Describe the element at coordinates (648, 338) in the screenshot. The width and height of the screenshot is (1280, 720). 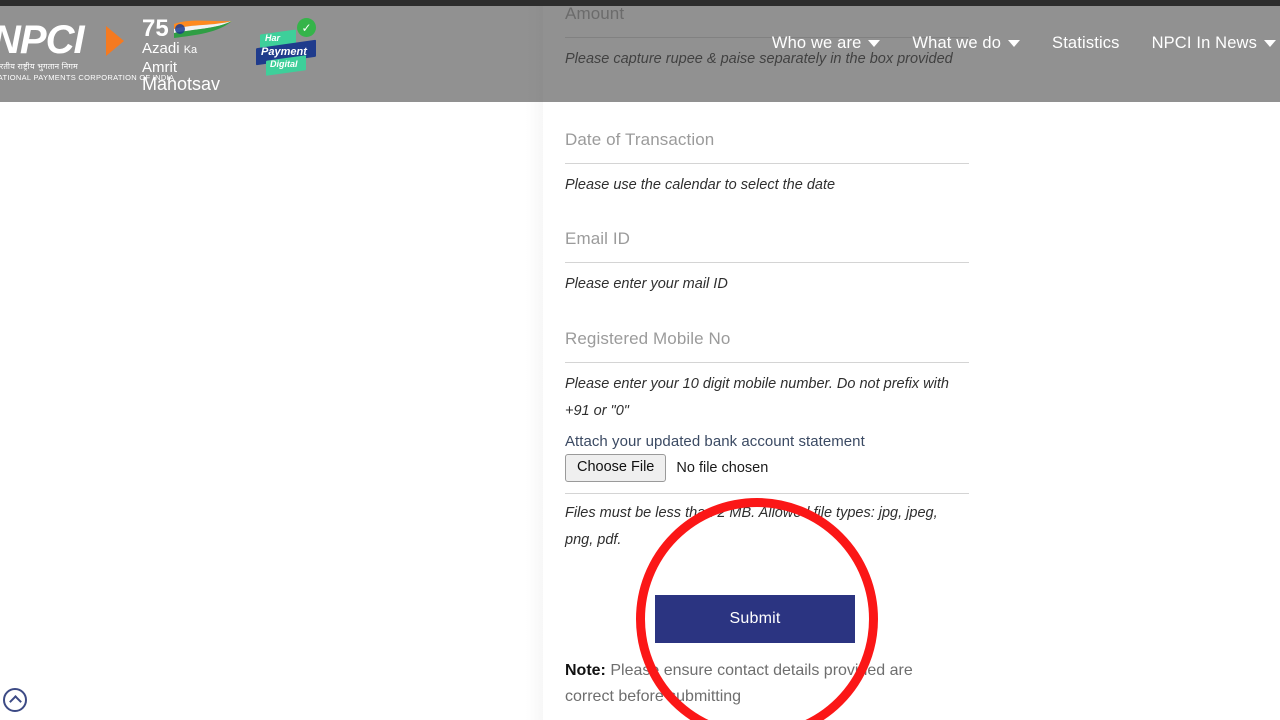
I see `field-mobile-label: Registered Mobile No` at that location.